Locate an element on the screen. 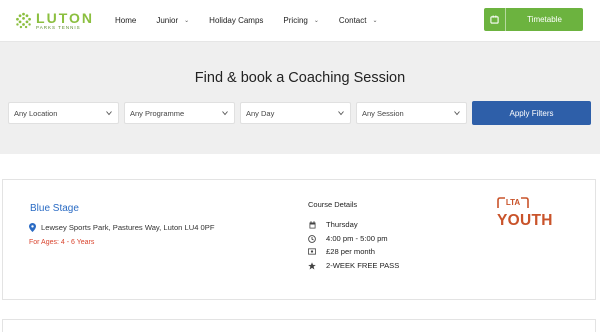 The height and width of the screenshot is (332, 600). location-filter: Any Location is located at coordinates (63, 113).